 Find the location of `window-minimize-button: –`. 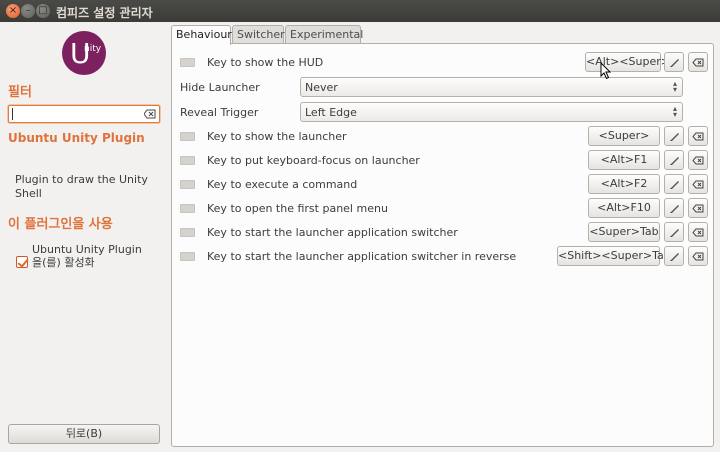

window-minimize-button: – is located at coordinates (28, 11).